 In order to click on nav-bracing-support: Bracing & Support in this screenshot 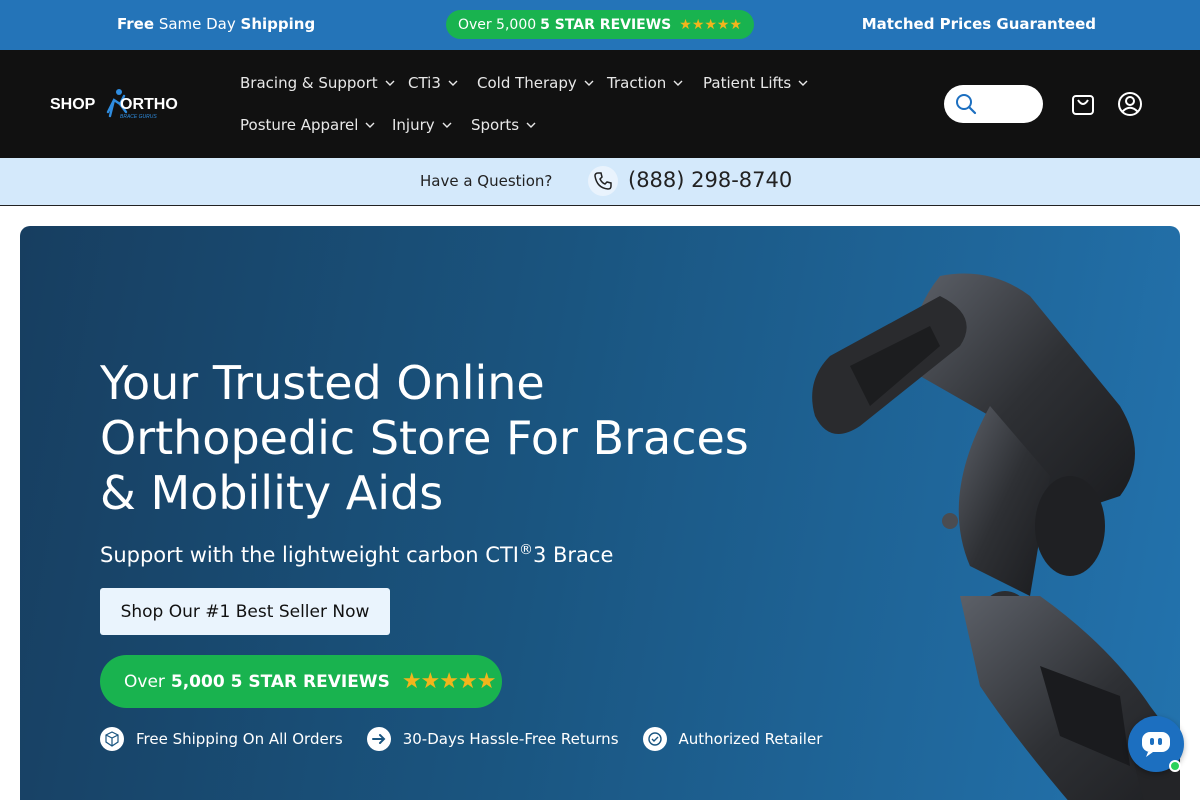, I will do `click(318, 83)`.